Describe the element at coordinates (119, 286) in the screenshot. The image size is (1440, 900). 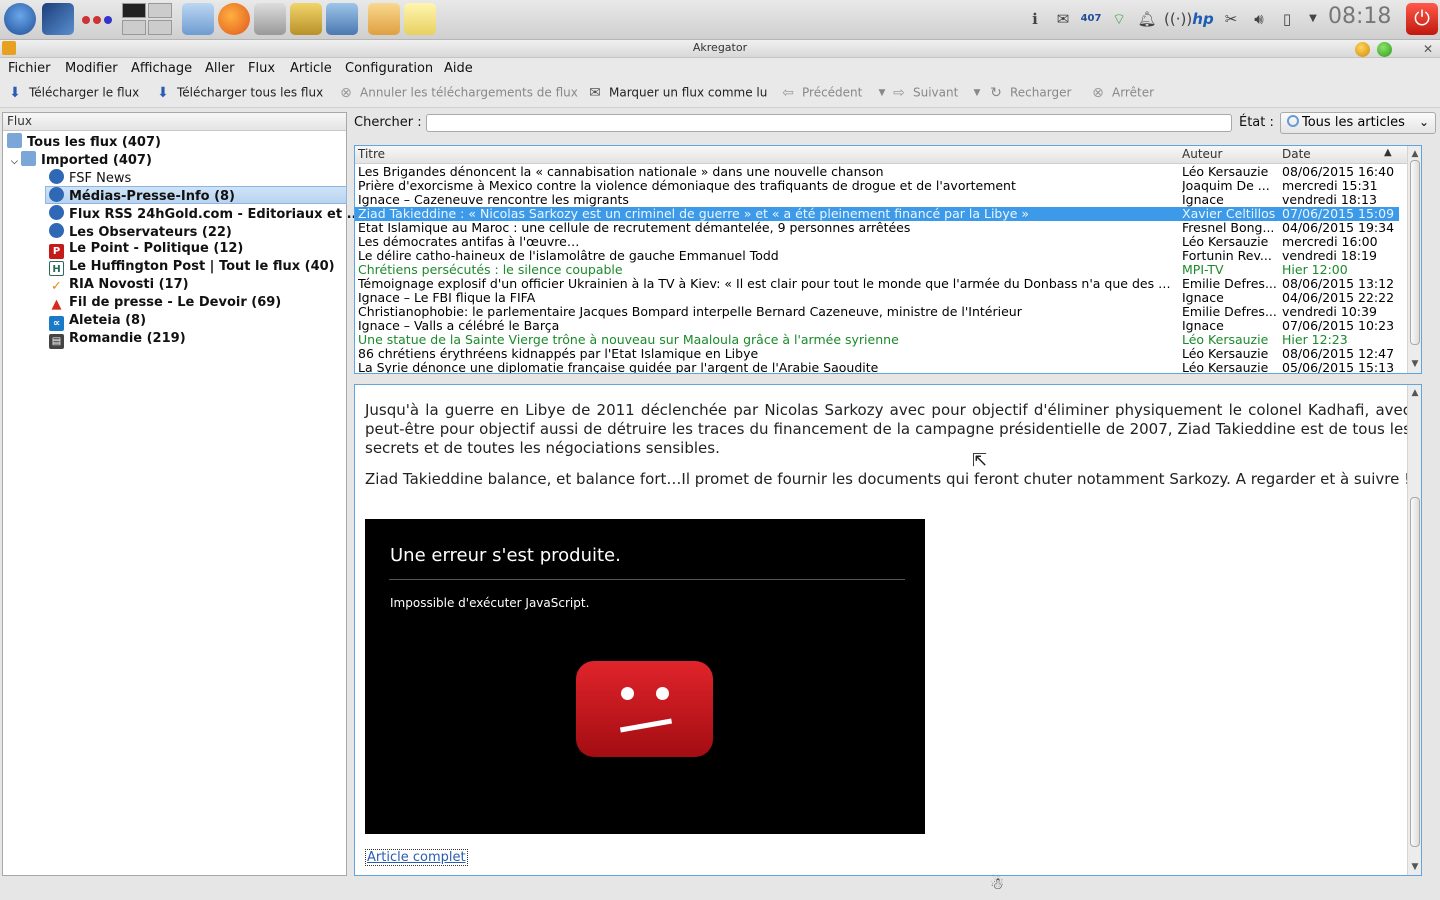
I see `feed-ria-novosti: ✓ RIA Novosti (17)` at that location.